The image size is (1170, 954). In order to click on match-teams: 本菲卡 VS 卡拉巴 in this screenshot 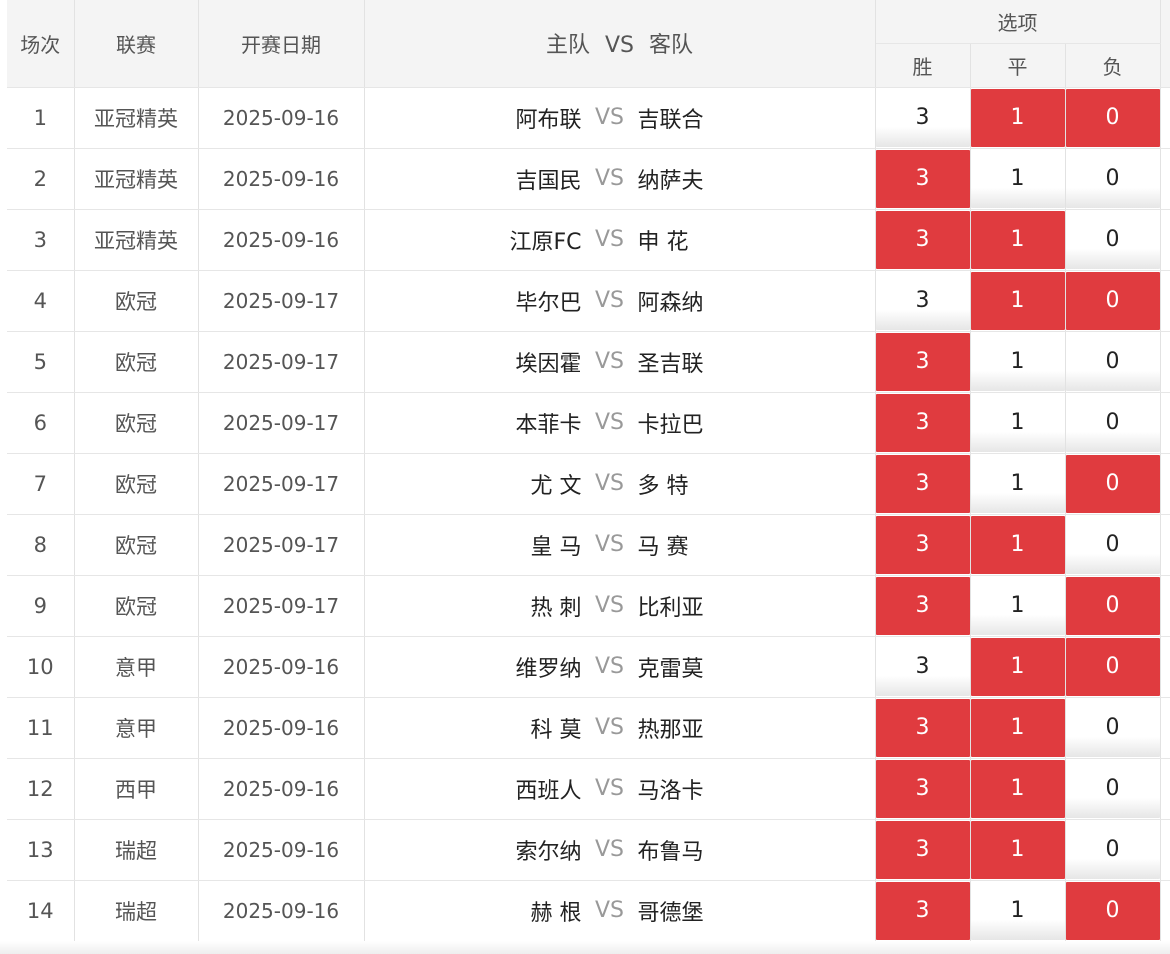, I will do `click(620, 423)`.